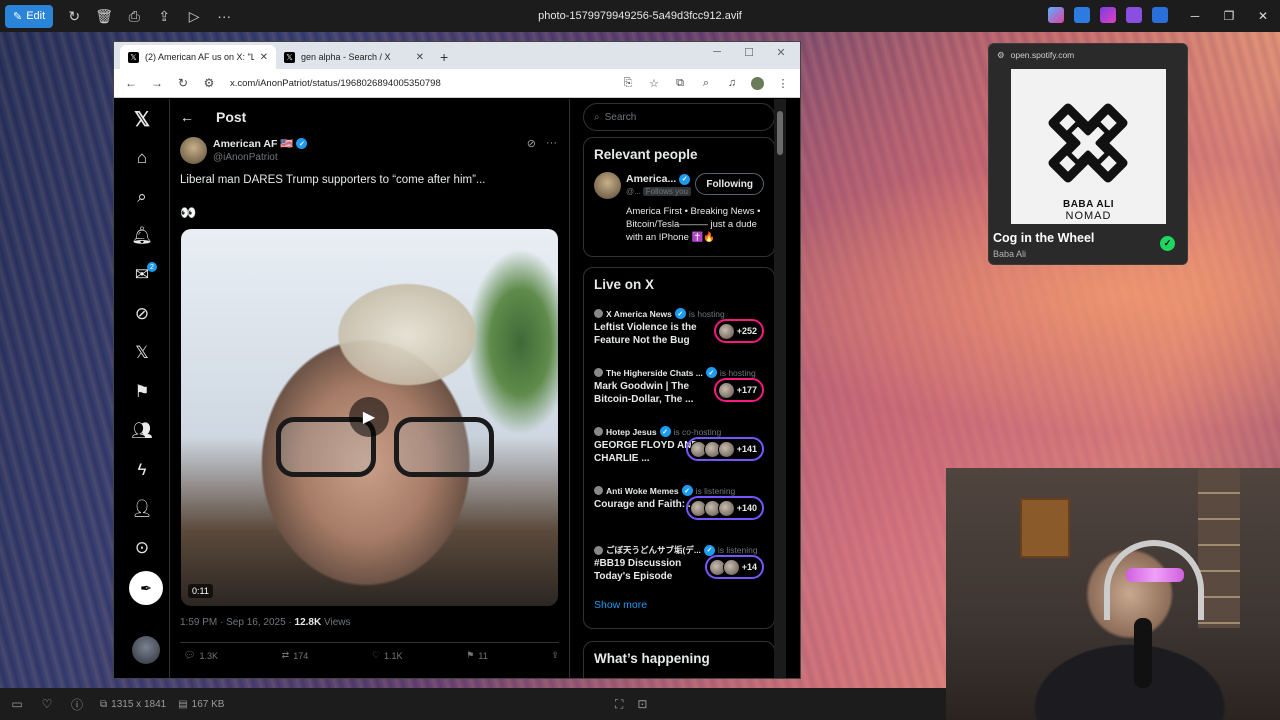 Image resolution: width=1280 pixels, height=720 pixels. What do you see at coordinates (260, 157) in the screenshot?
I see `author-handle: @iAnonPatriot` at bounding box center [260, 157].